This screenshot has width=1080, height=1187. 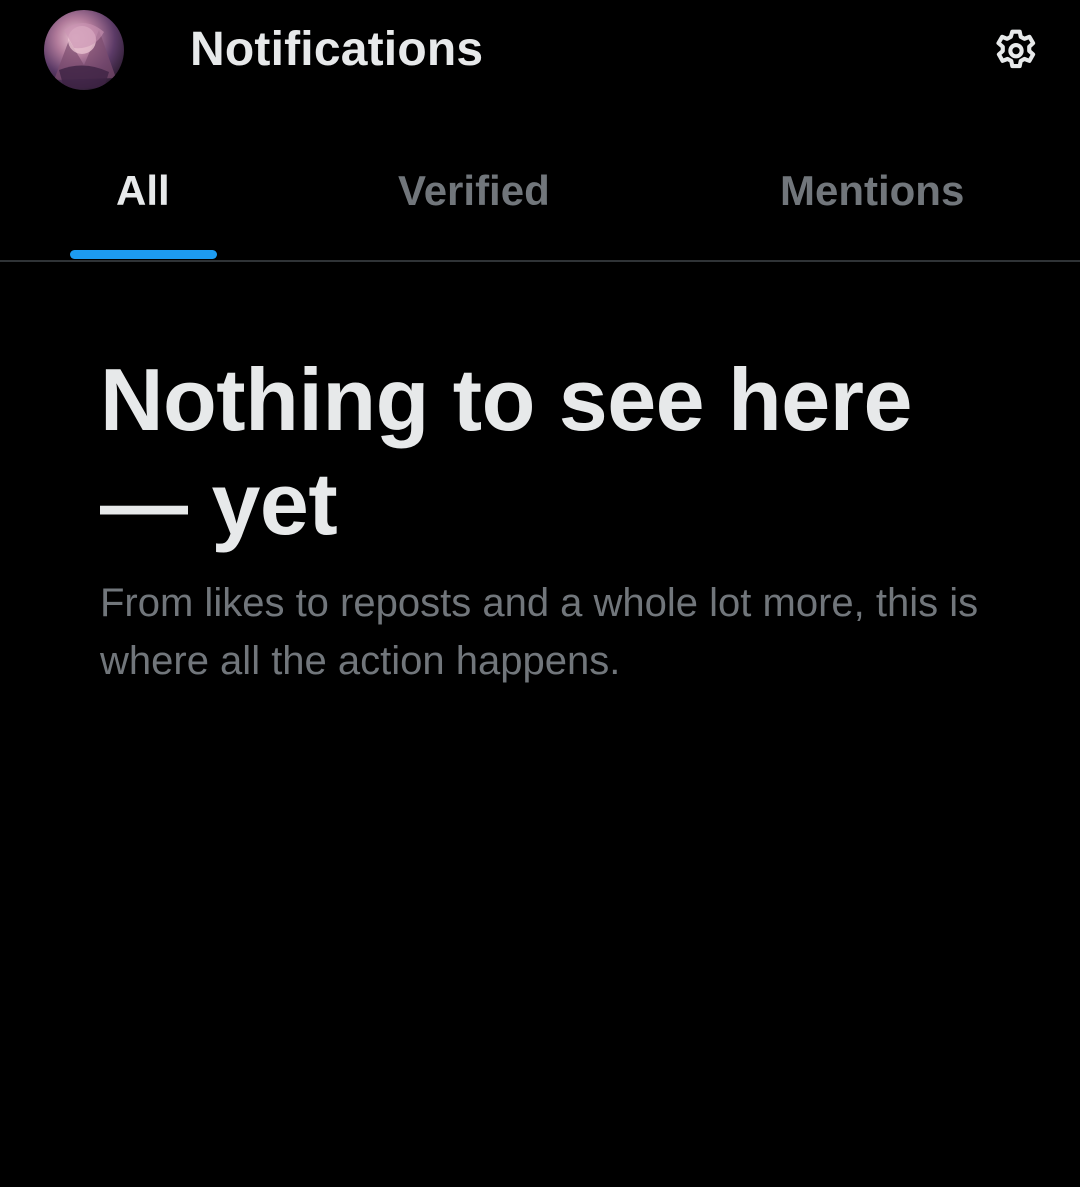 What do you see at coordinates (143, 190) in the screenshot?
I see `tab-all-label: All` at bounding box center [143, 190].